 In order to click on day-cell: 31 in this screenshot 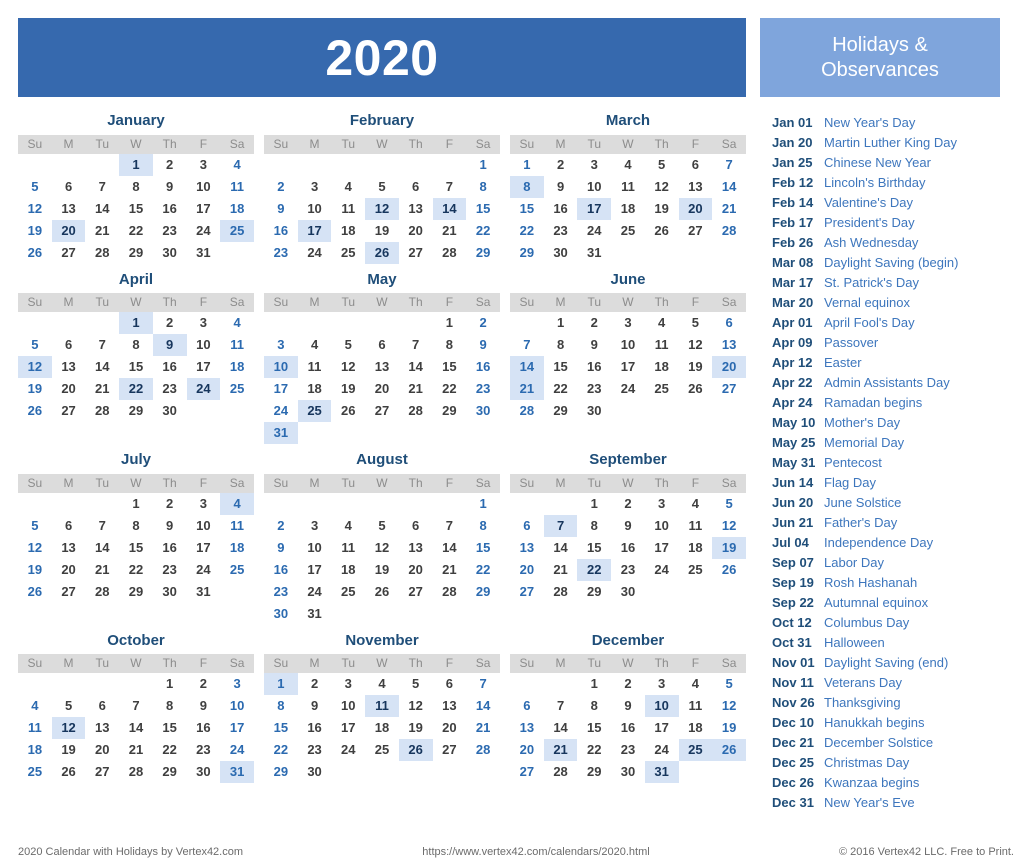, I will do `click(594, 253)`.